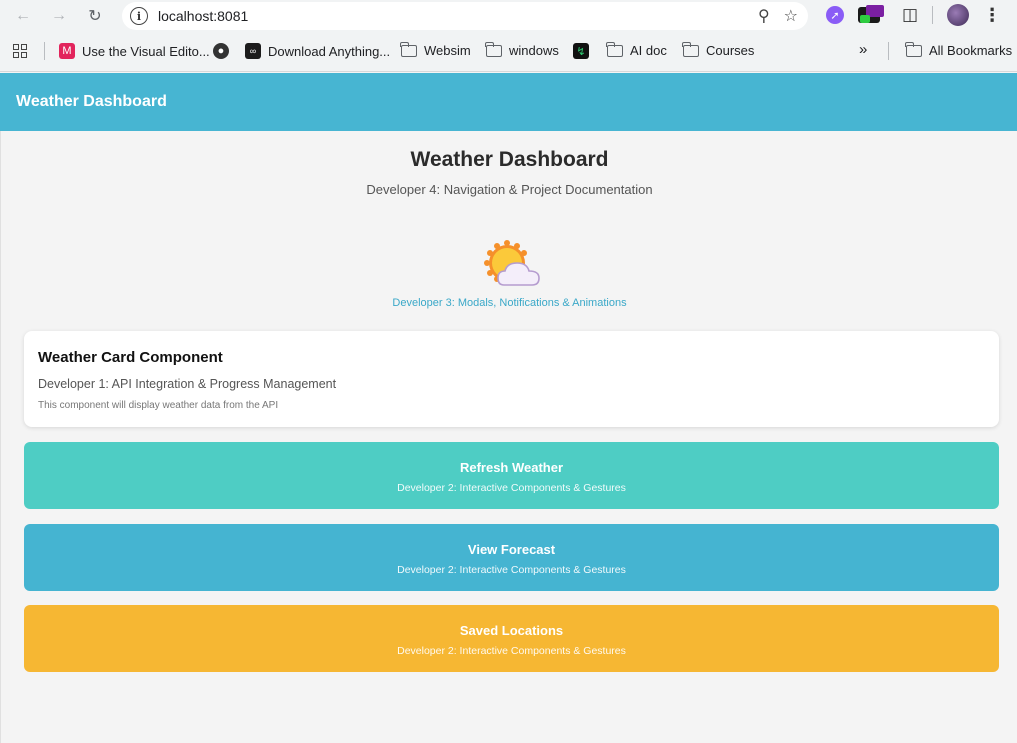 Image resolution: width=1017 pixels, height=743 pixels. I want to click on toolbar-divider, so click(933, 15).